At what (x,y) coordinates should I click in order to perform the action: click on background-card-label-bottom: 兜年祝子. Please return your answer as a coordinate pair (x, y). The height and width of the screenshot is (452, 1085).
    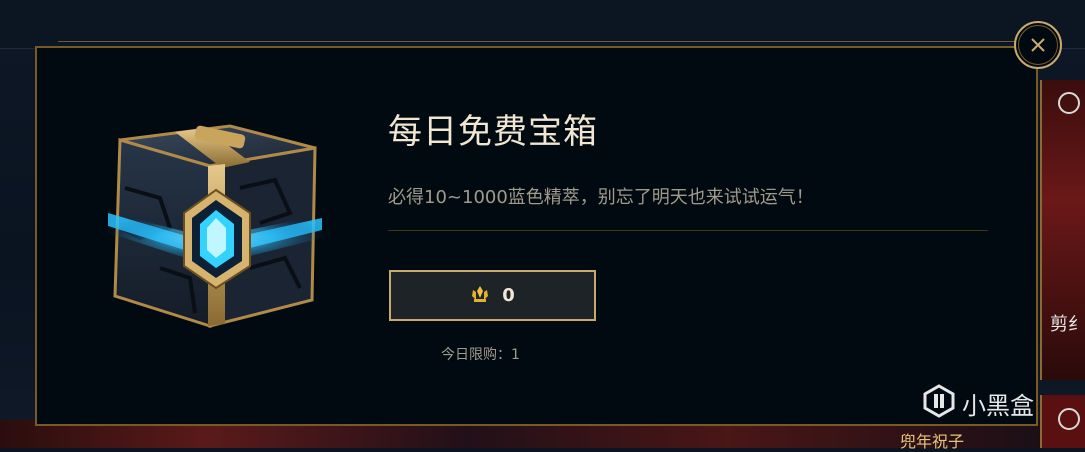
    Looking at the image, I should click on (932, 441).